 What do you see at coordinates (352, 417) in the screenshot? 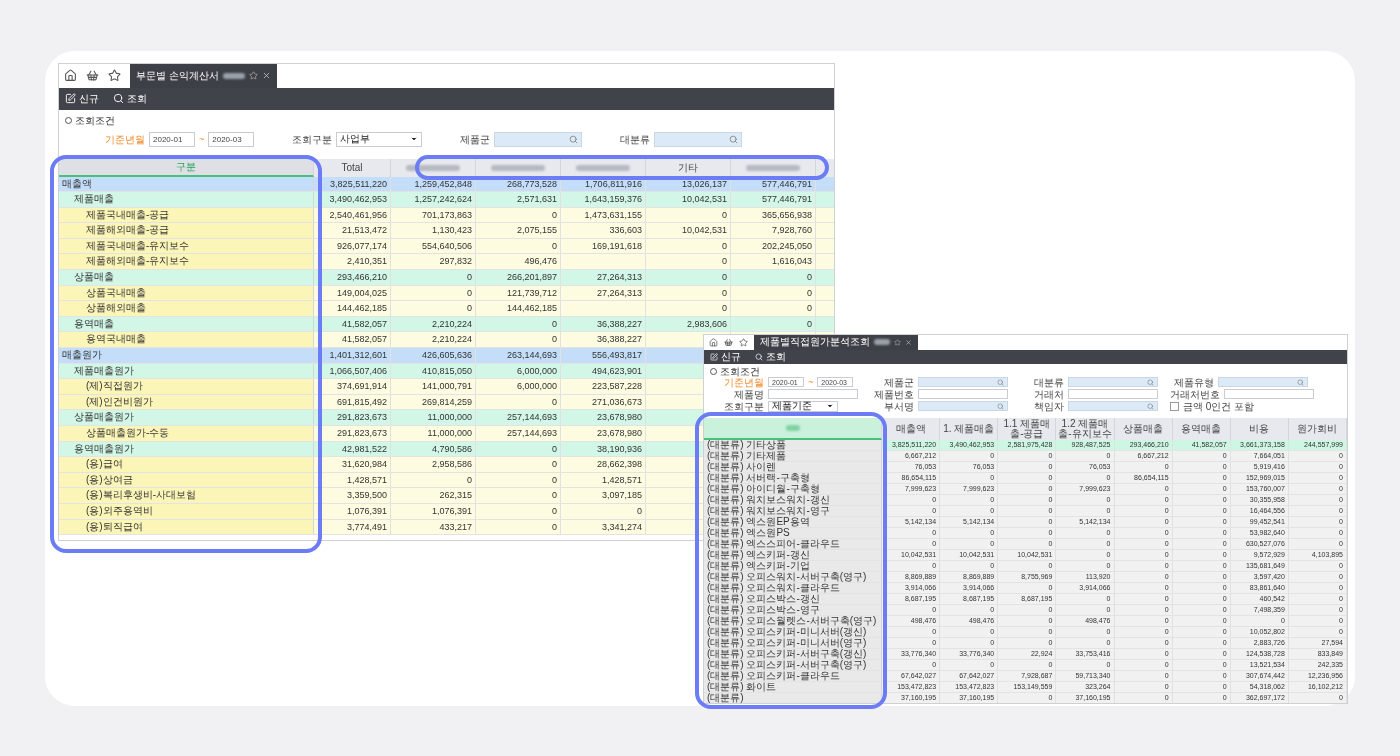
I see `table-cell: 291,823,673` at bounding box center [352, 417].